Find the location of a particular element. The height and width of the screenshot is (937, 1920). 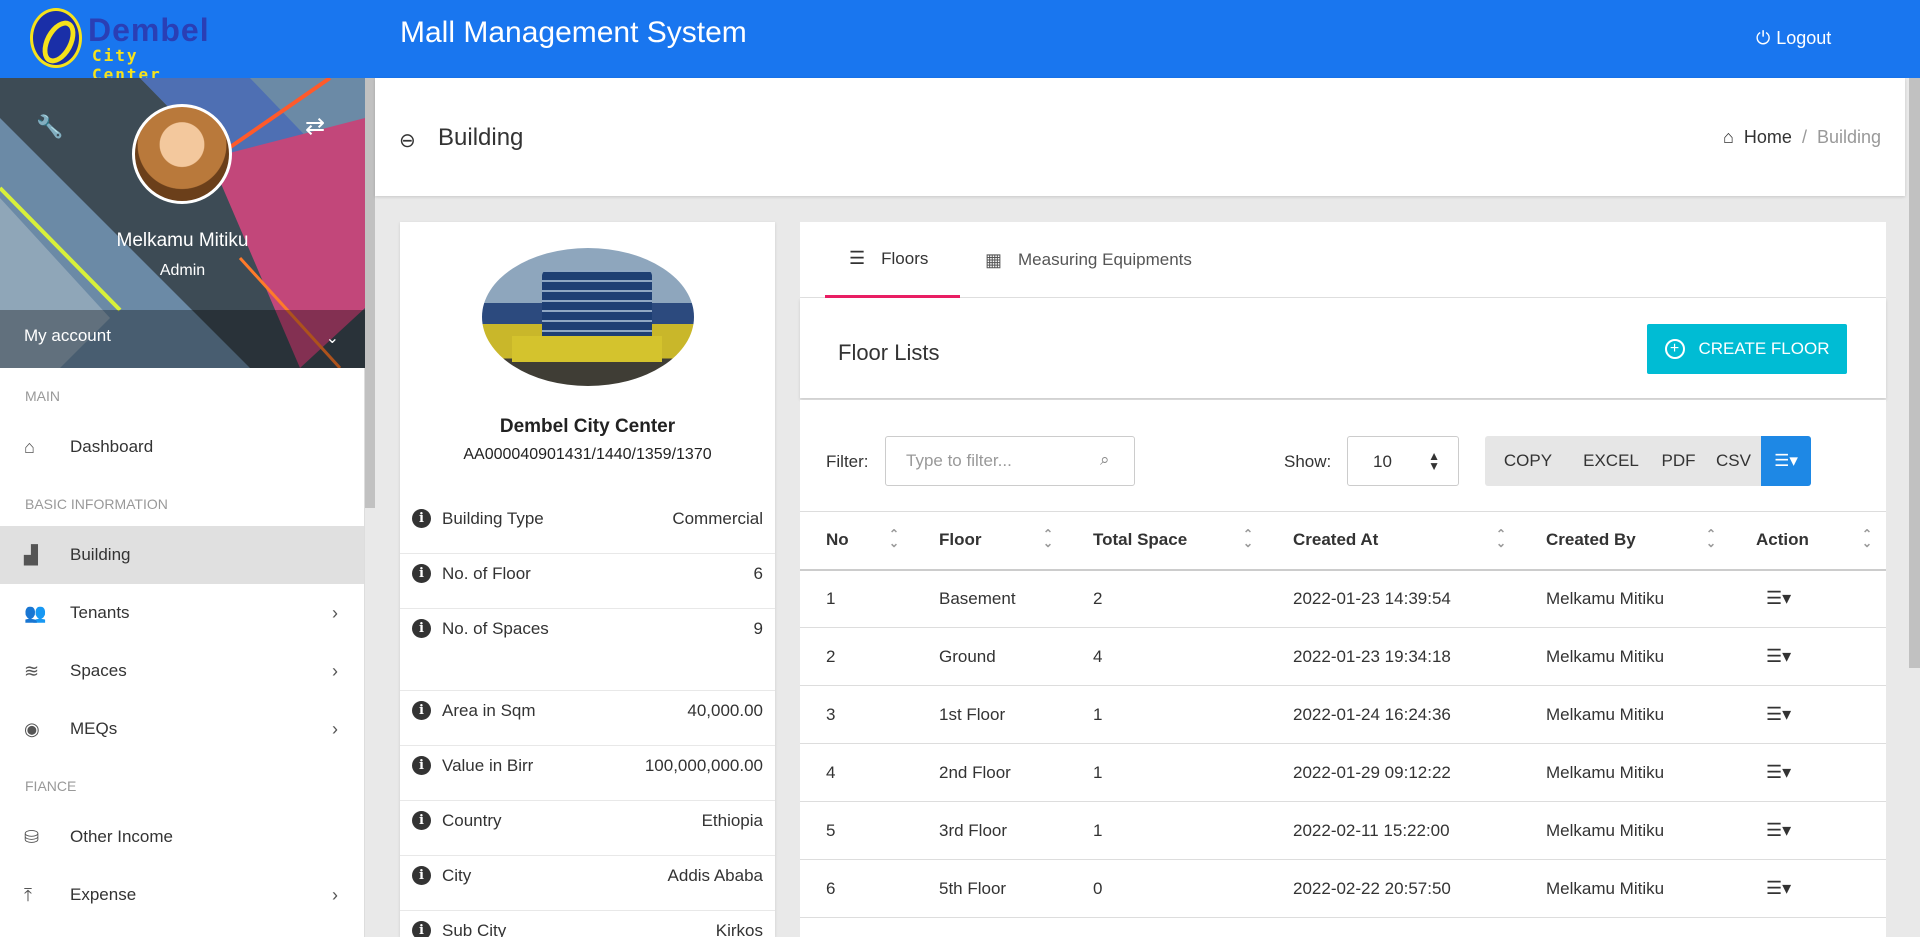

menu-section-main: MAIN is located at coordinates (42, 396).